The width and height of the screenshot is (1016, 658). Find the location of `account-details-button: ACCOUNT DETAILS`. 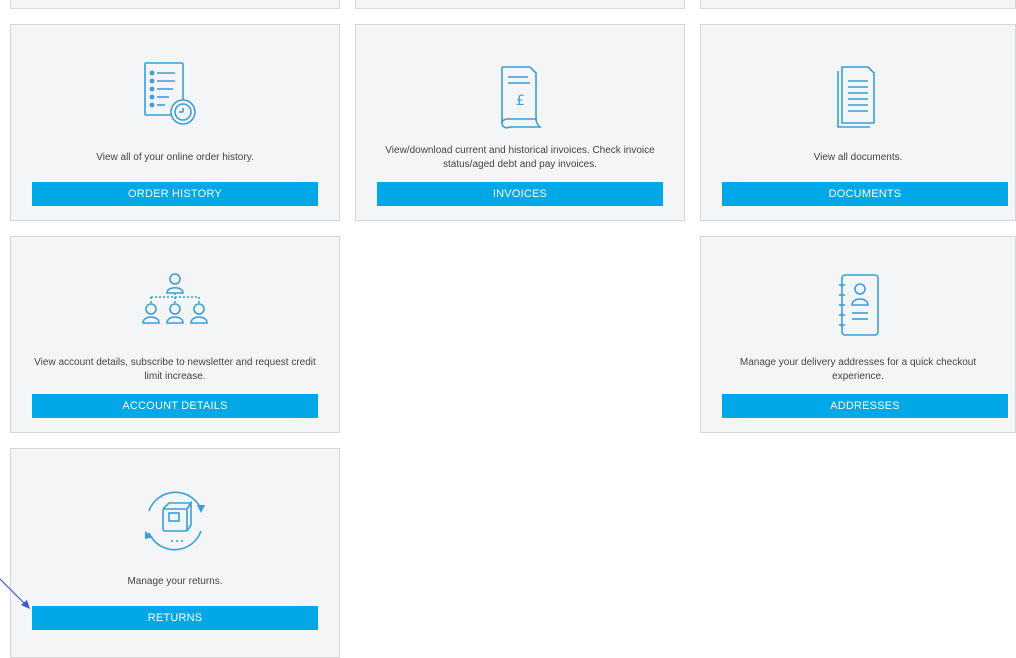

account-details-button: ACCOUNT DETAILS is located at coordinates (175, 406).